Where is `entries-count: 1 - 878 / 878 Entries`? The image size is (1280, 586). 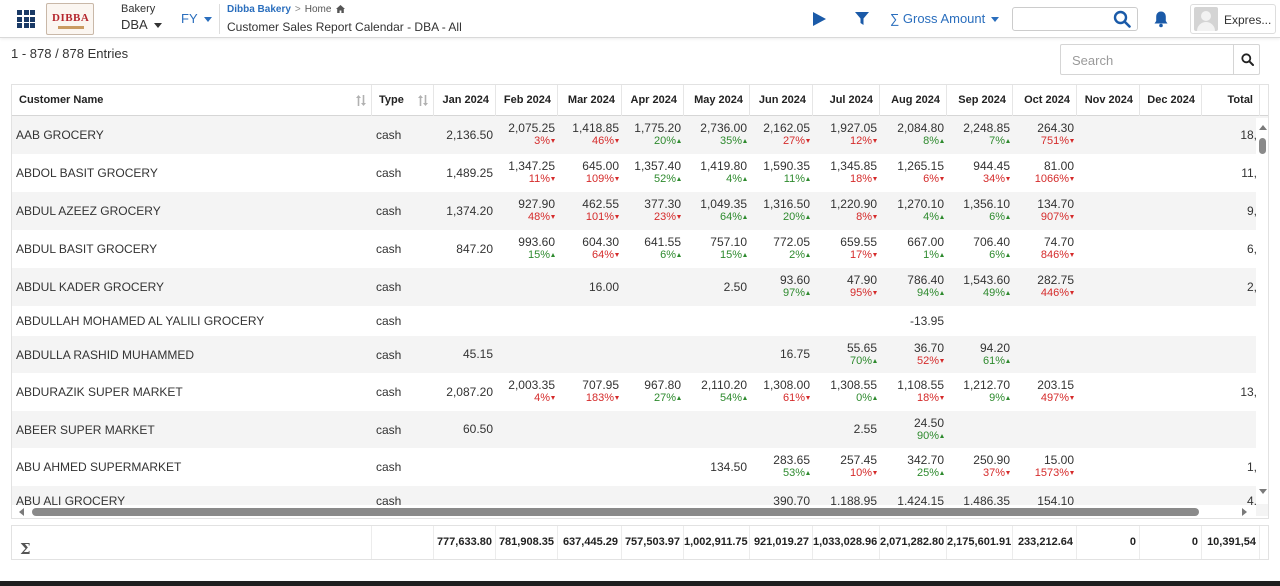 entries-count: 1 - 878 / 878 Entries is located at coordinates (70, 53).